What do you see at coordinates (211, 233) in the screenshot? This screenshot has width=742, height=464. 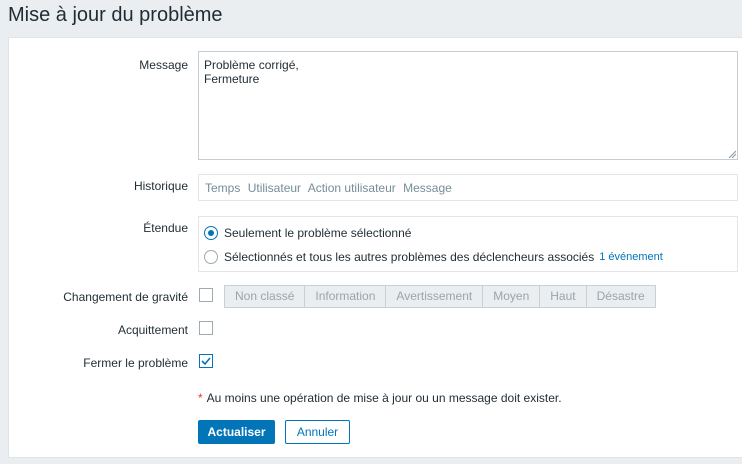 I see `radio-selected-icon` at bounding box center [211, 233].